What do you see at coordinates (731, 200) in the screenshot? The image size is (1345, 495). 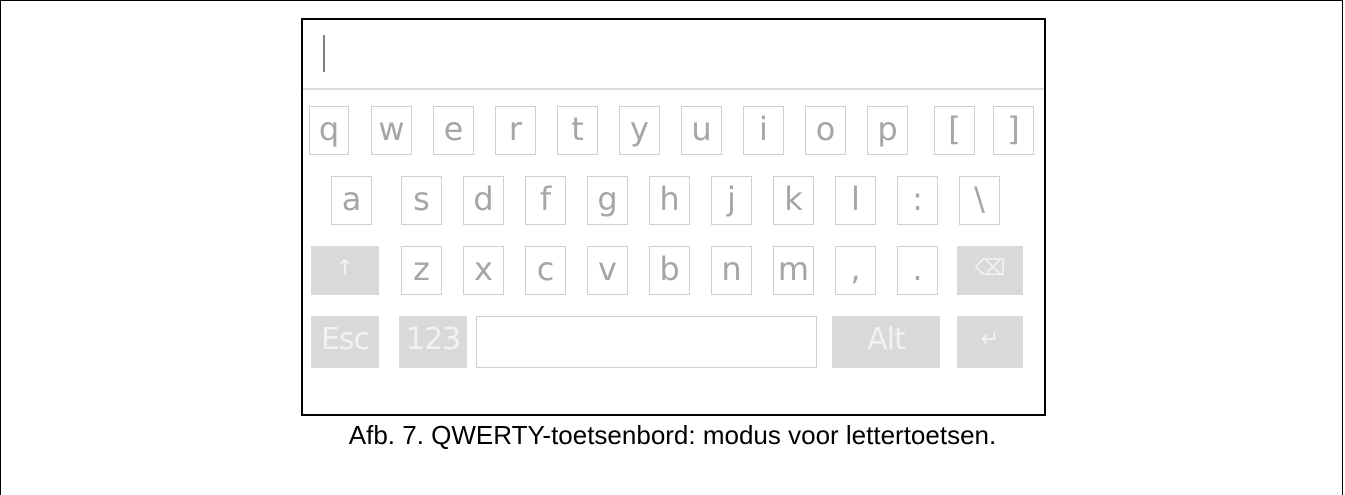 I see `key-j: j` at bounding box center [731, 200].